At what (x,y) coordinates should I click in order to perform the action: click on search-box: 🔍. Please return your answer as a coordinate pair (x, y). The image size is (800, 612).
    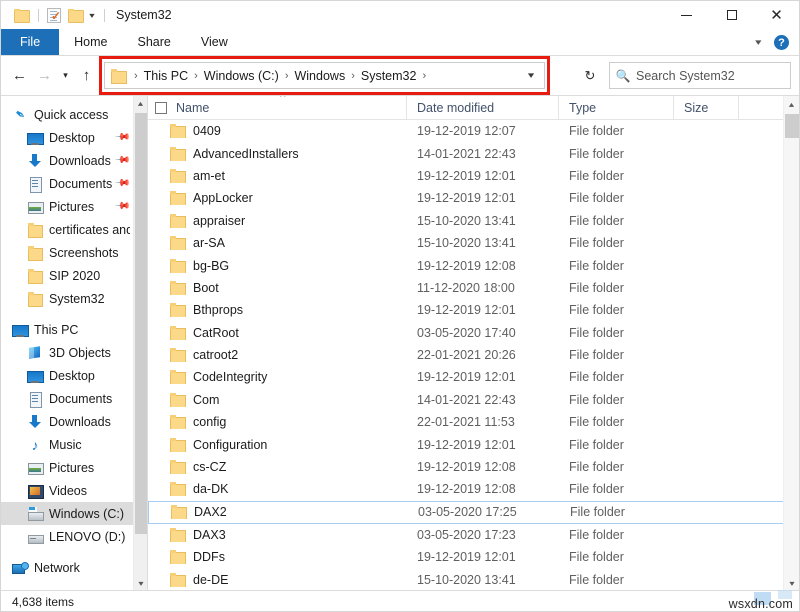
    Looking at the image, I should click on (700, 75).